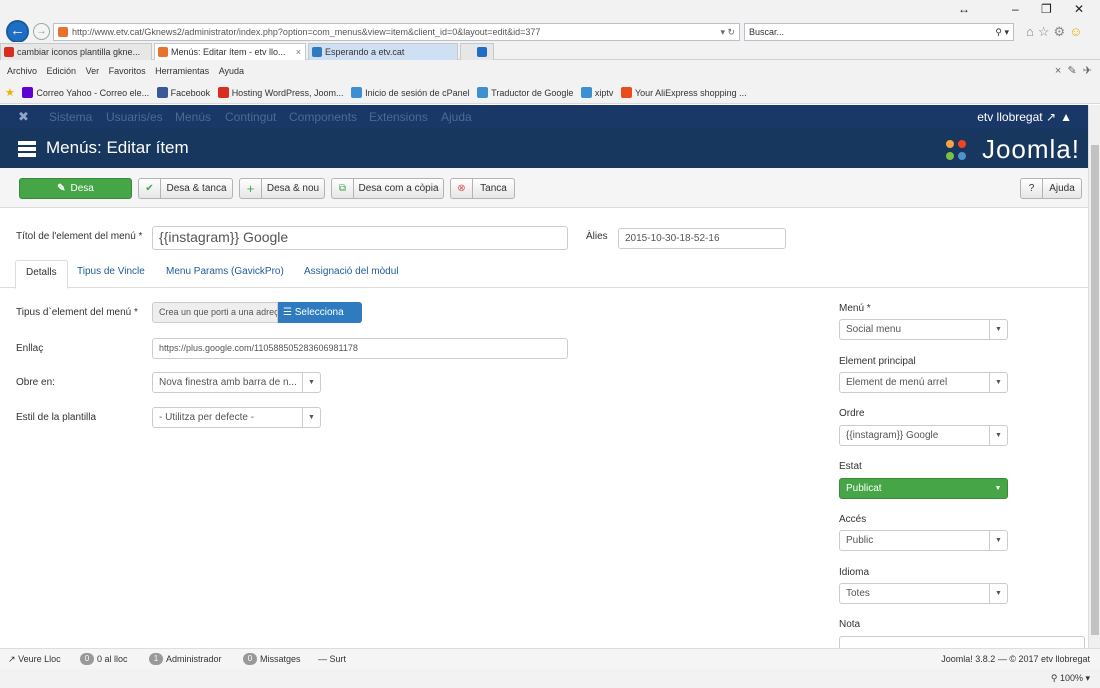 Image resolution: width=1100 pixels, height=688 pixels. What do you see at coordinates (964, 9) in the screenshot?
I see `resize-icon: ↔` at bounding box center [964, 9].